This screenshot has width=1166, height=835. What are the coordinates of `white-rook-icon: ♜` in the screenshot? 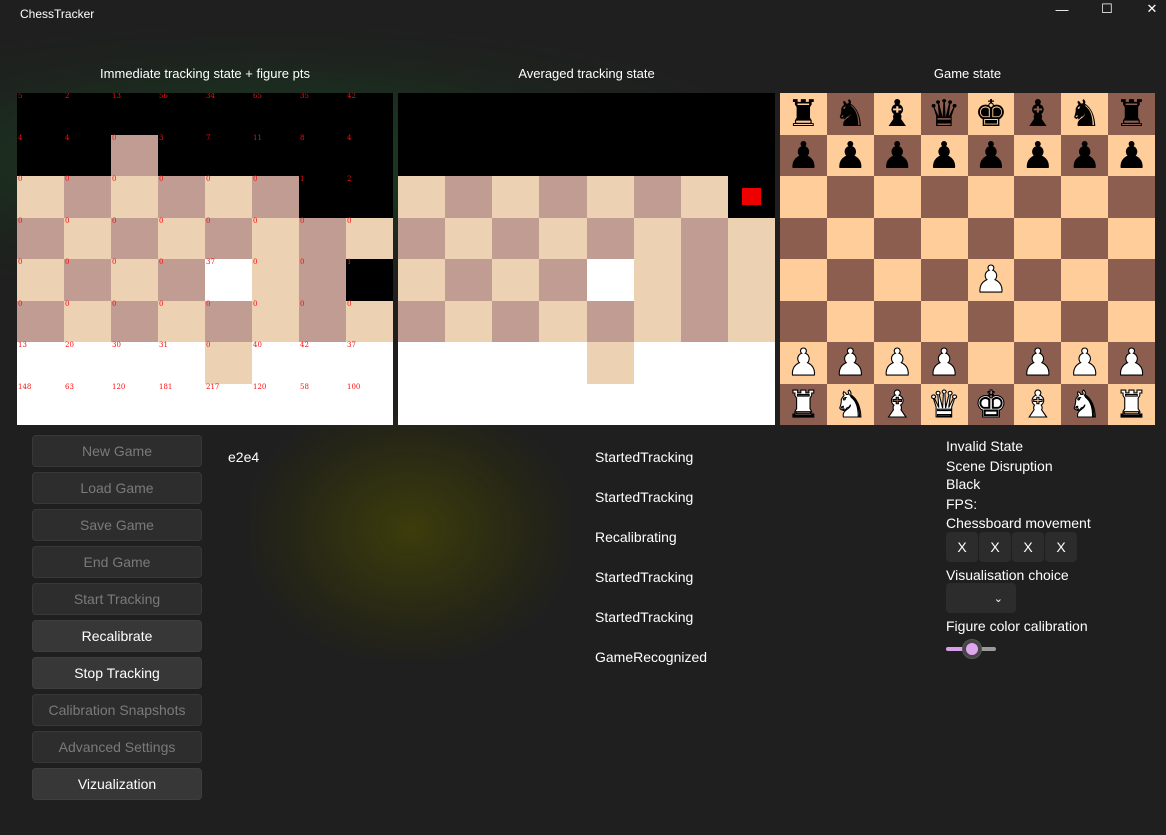 It's located at (803, 404).